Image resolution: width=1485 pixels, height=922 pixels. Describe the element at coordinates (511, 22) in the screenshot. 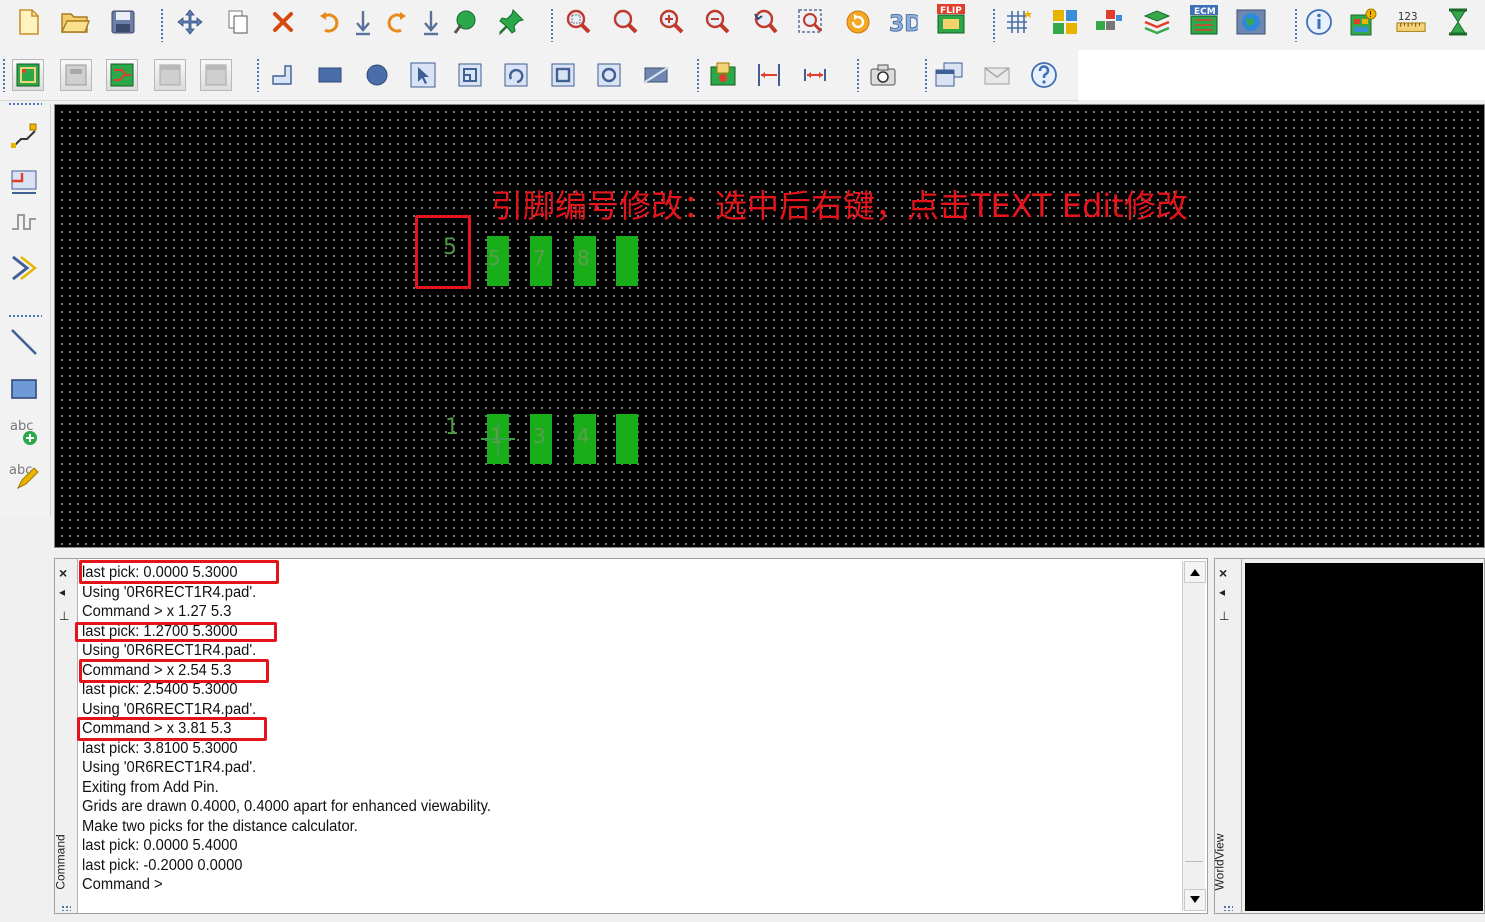

I see `pin-icon` at that location.